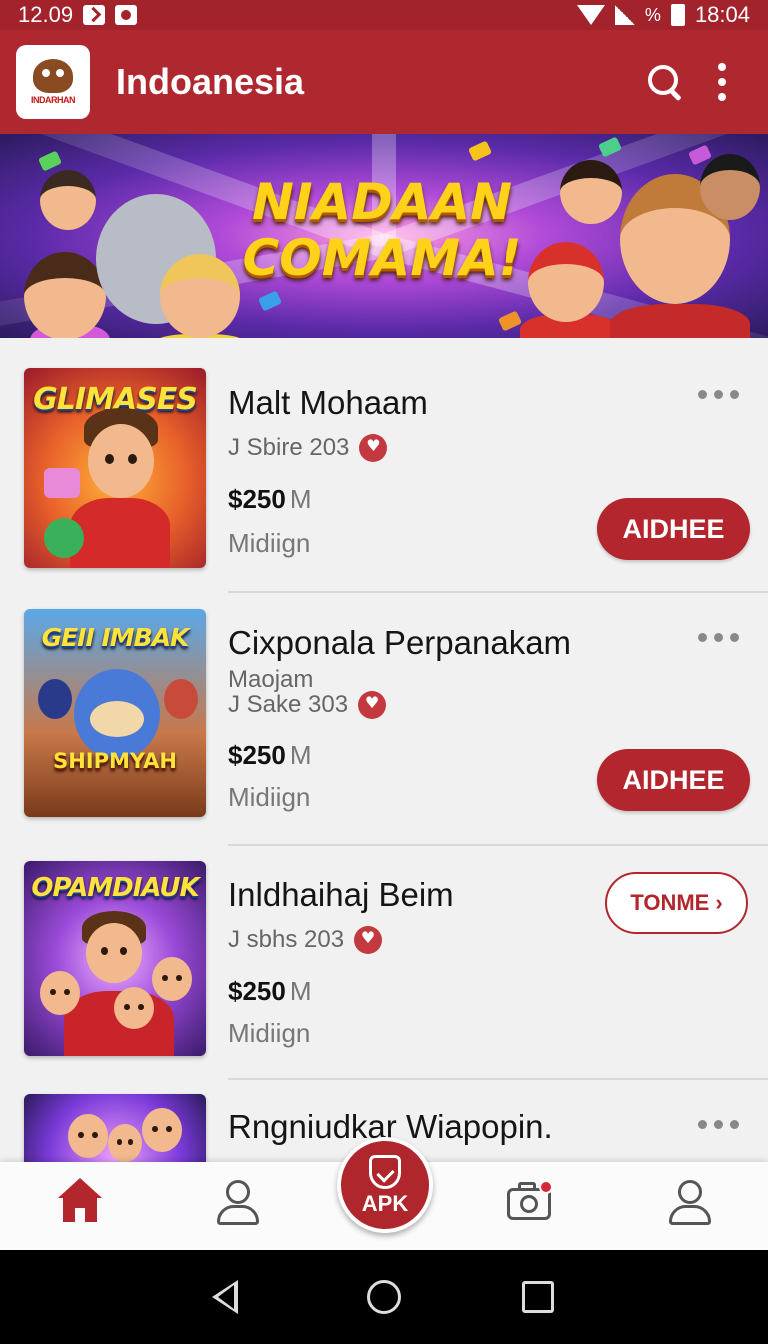 This screenshot has width=768, height=1344. I want to click on battery-icon, so click(677, 15).